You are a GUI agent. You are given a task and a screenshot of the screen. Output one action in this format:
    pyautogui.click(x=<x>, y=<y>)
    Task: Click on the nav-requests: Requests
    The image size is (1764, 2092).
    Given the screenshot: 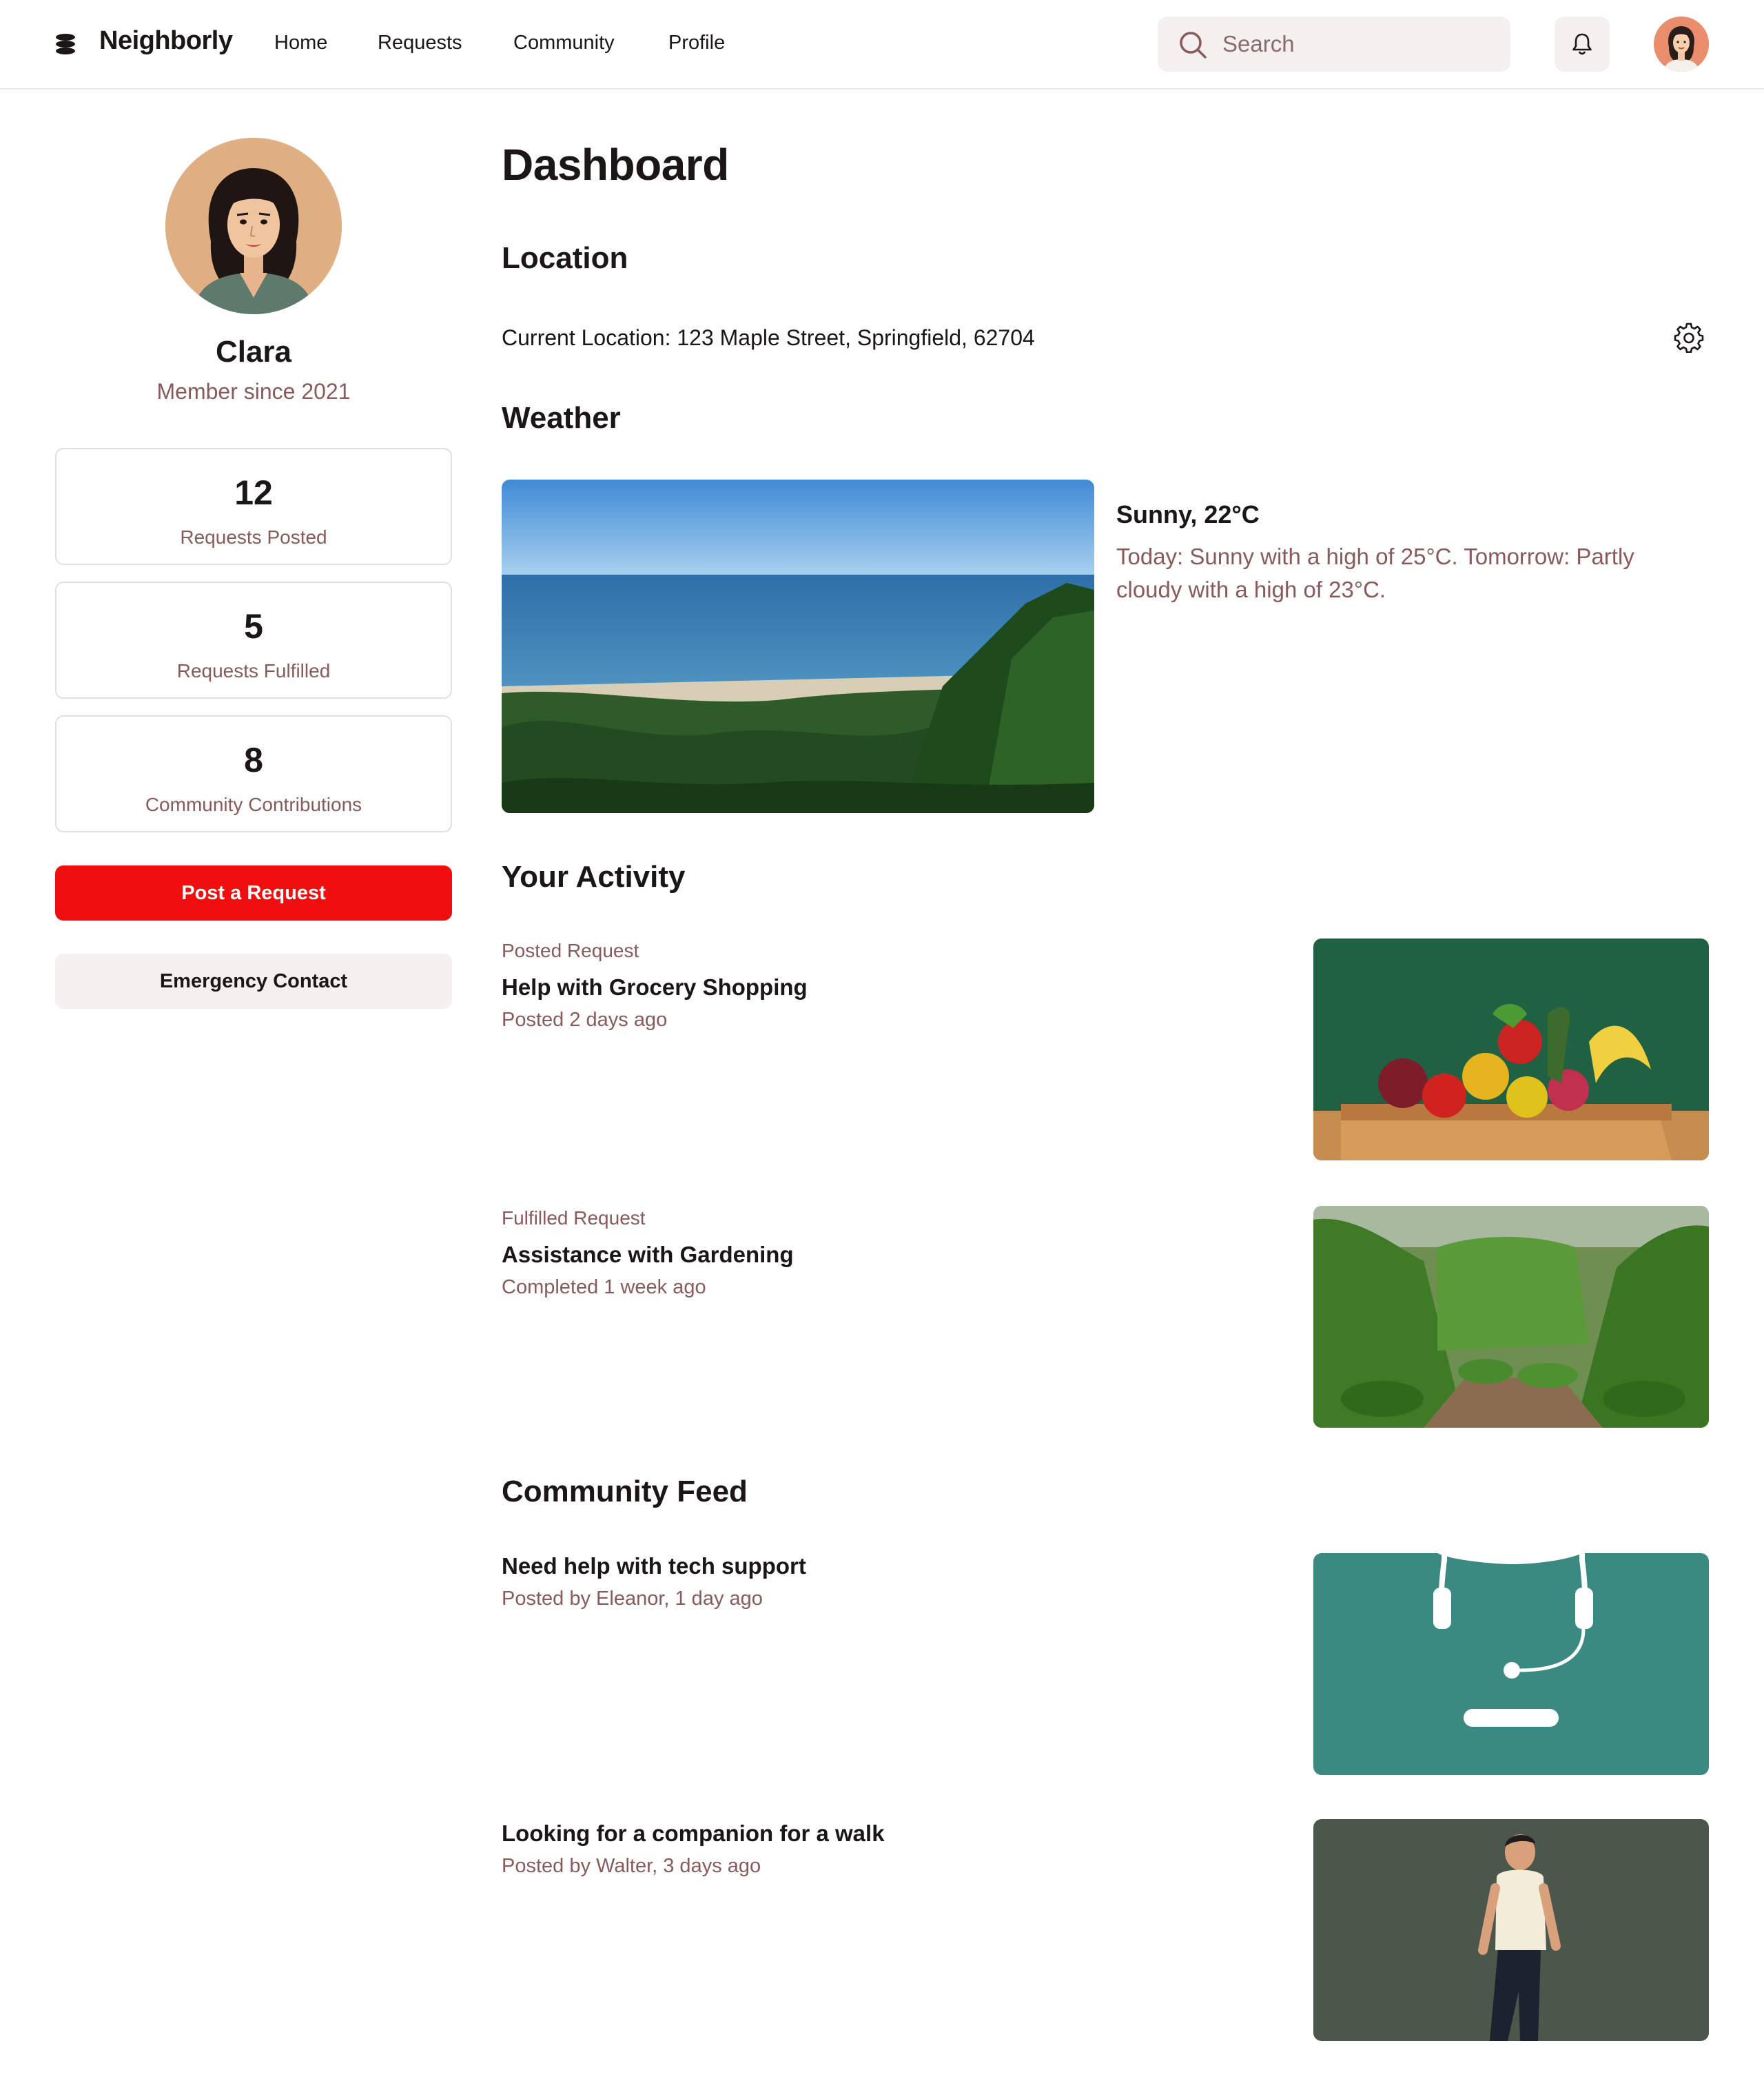 What is the action you would take?
    pyautogui.click(x=420, y=43)
    